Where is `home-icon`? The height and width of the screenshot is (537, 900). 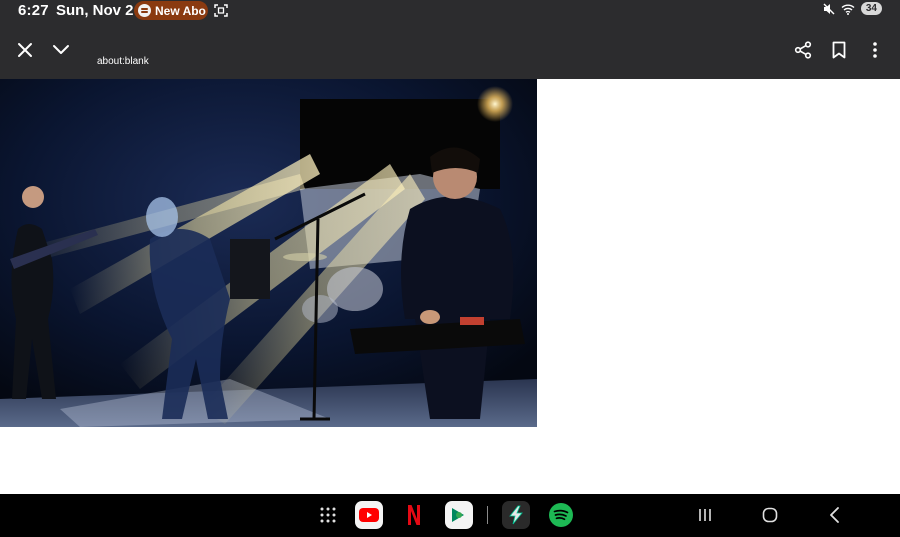 home-icon is located at coordinates (770, 515).